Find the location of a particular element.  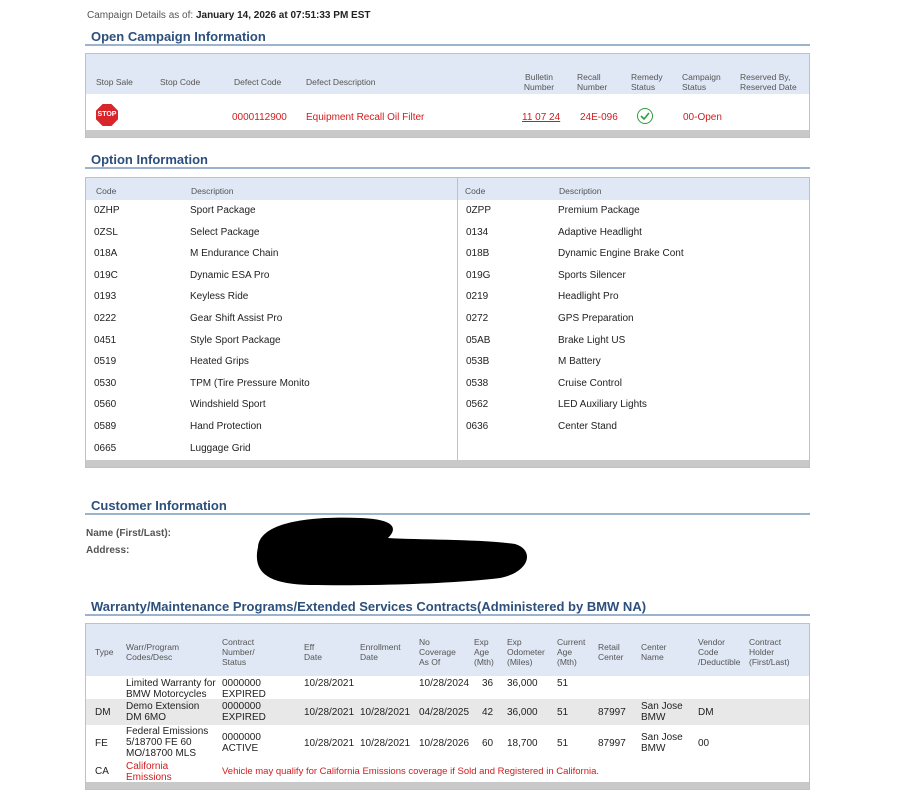

options-bottom-bar is located at coordinates (447, 463).